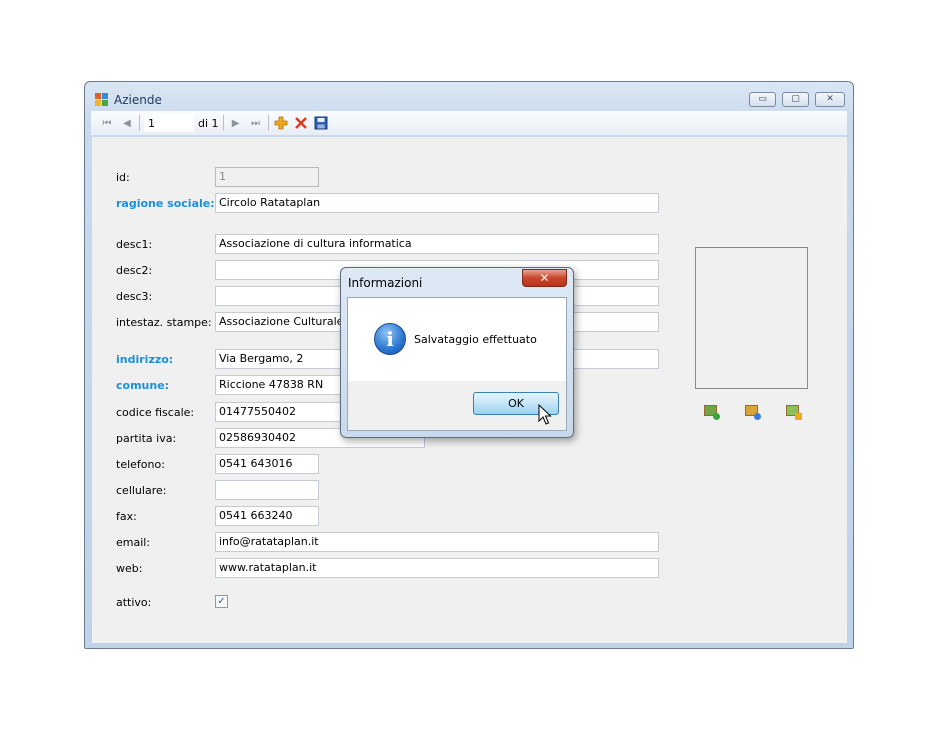  Describe the element at coordinates (208, 123) in the screenshot. I see `count-label: di 1` at that location.